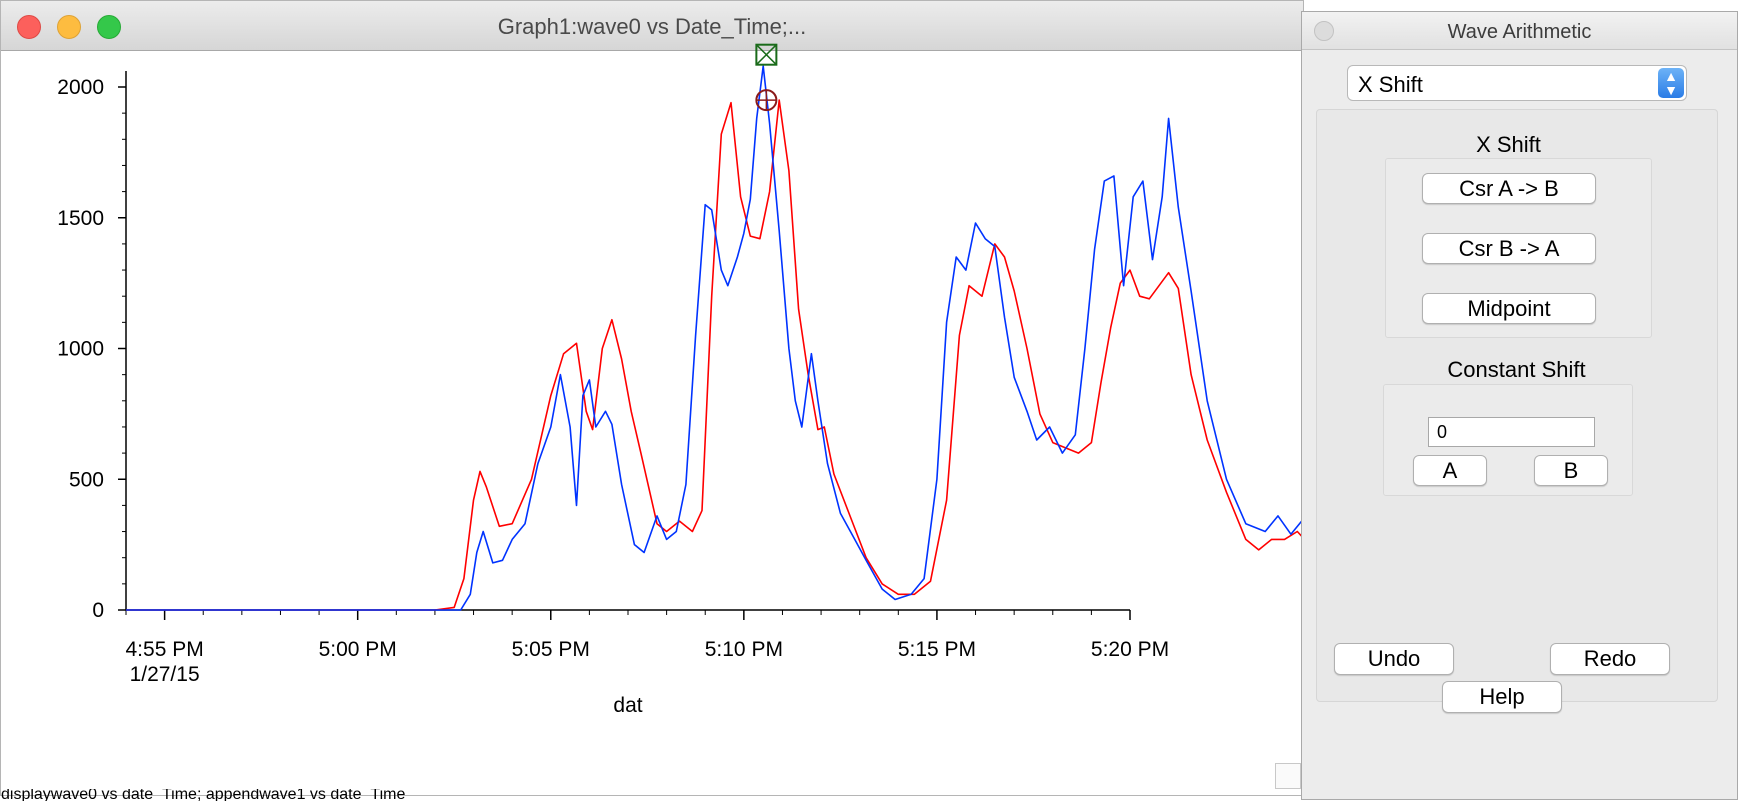 Image resolution: width=1738 pixels, height=801 pixels. I want to click on x-tick-date-label: 1/27/15, so click(165, 674).